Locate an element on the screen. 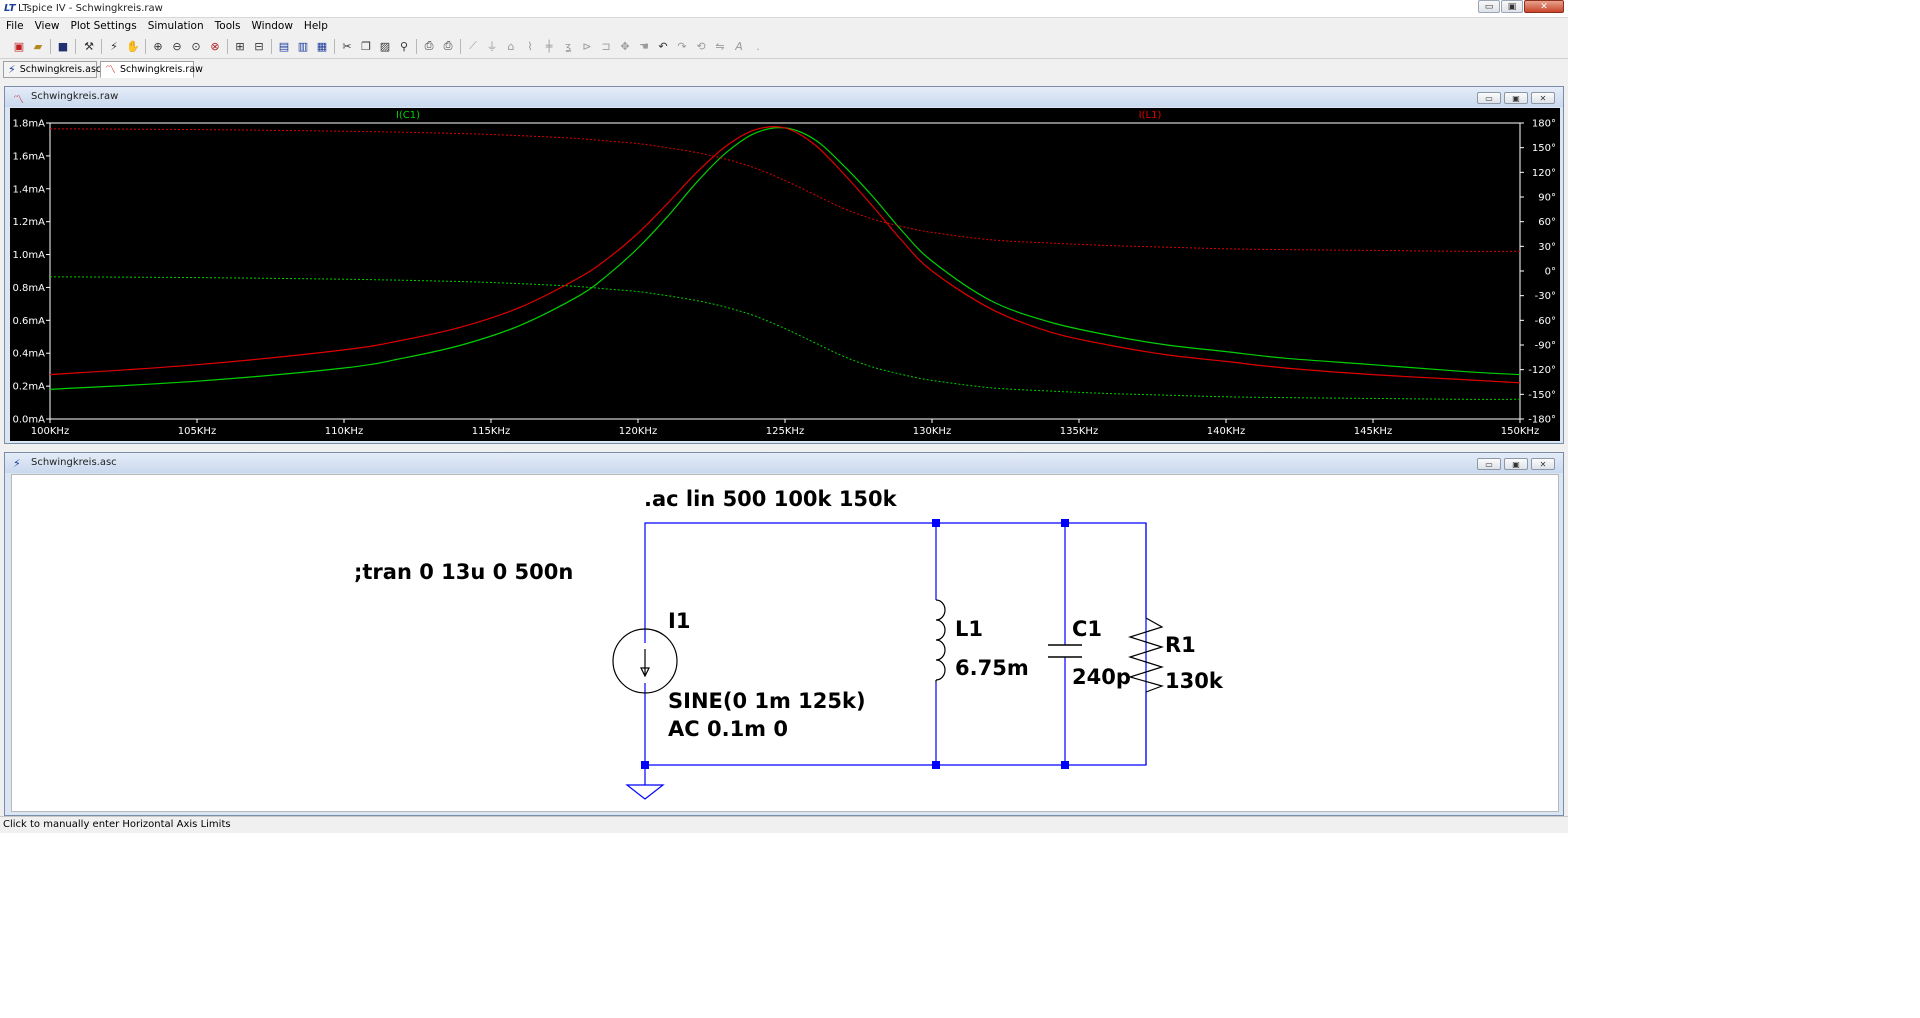 This screenshot has height=1018, width=1920. label-net-icon: ⌂ is located at coordinates (511, 46).